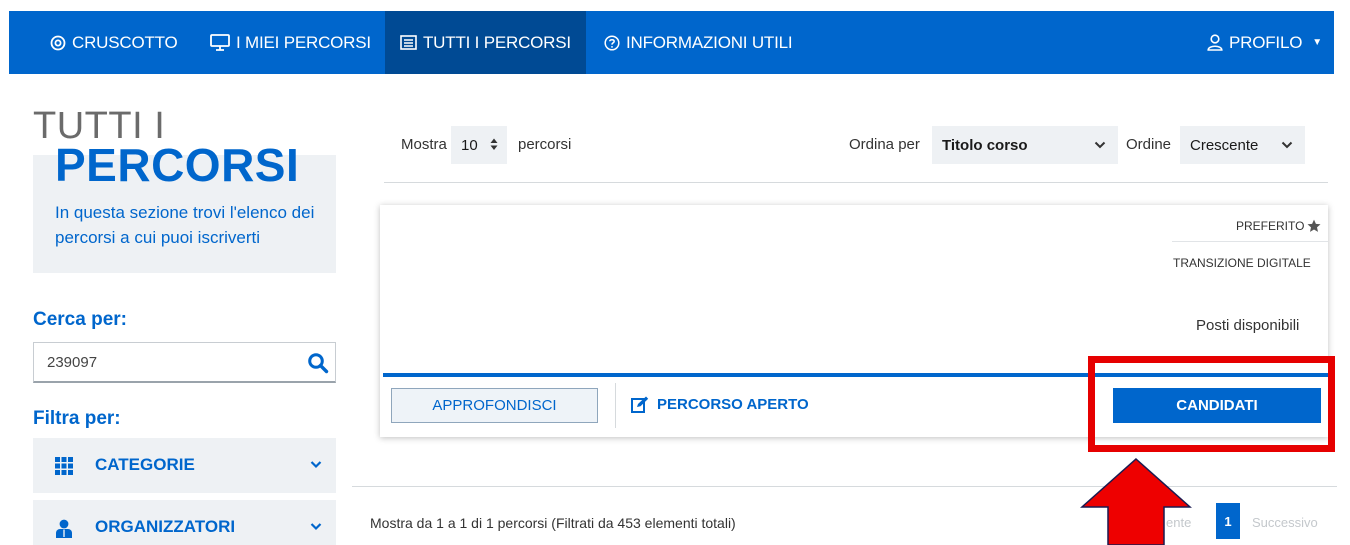 The image size is (1350, 545). What do you see at coordinates (303, 42) in the screenshot?
I see `nav-label: I MIEI PERCORSI` at bounding box center [303, 42].